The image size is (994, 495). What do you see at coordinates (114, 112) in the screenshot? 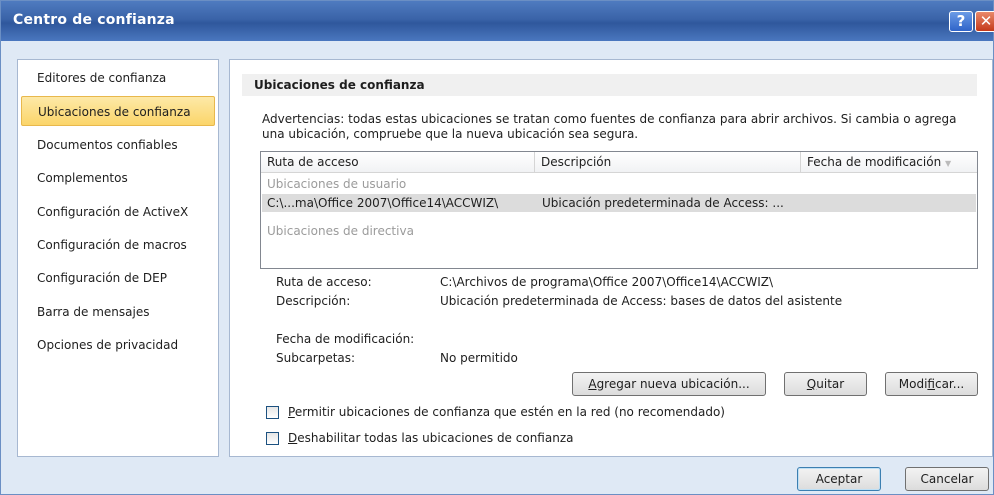
I see `sidebar-item-label: Ubicaciones de confianza` at bounding box center [114, 112].